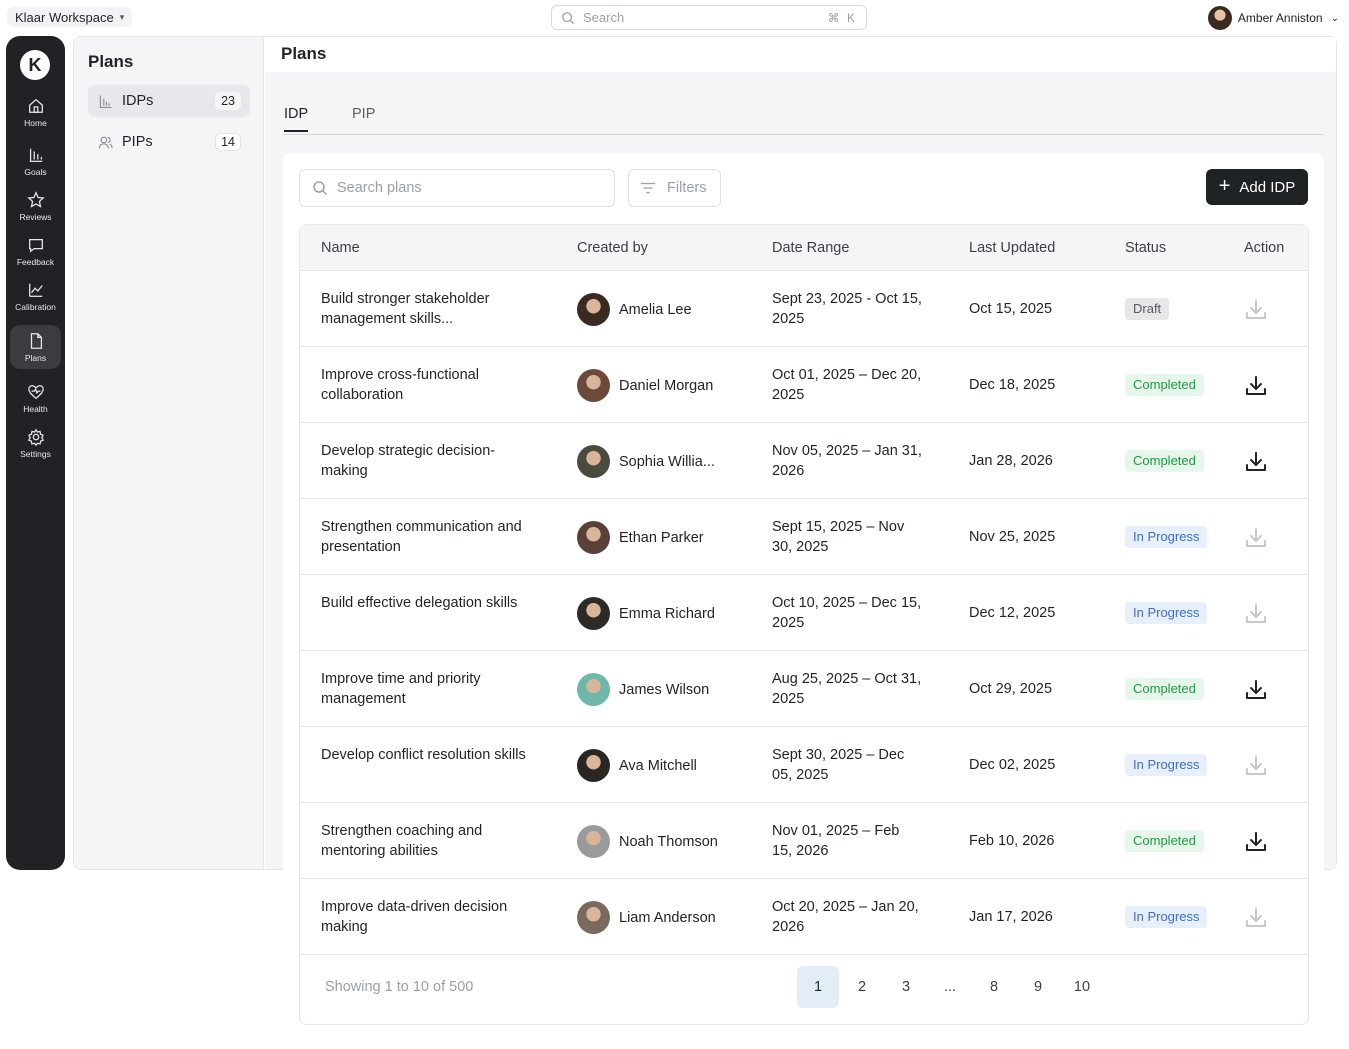 The width and height of the screenshot is (1349, 1049). Describe the element at coordinates (296, 119) in the screenshot. I see `tab-idp: IDP` at that location.